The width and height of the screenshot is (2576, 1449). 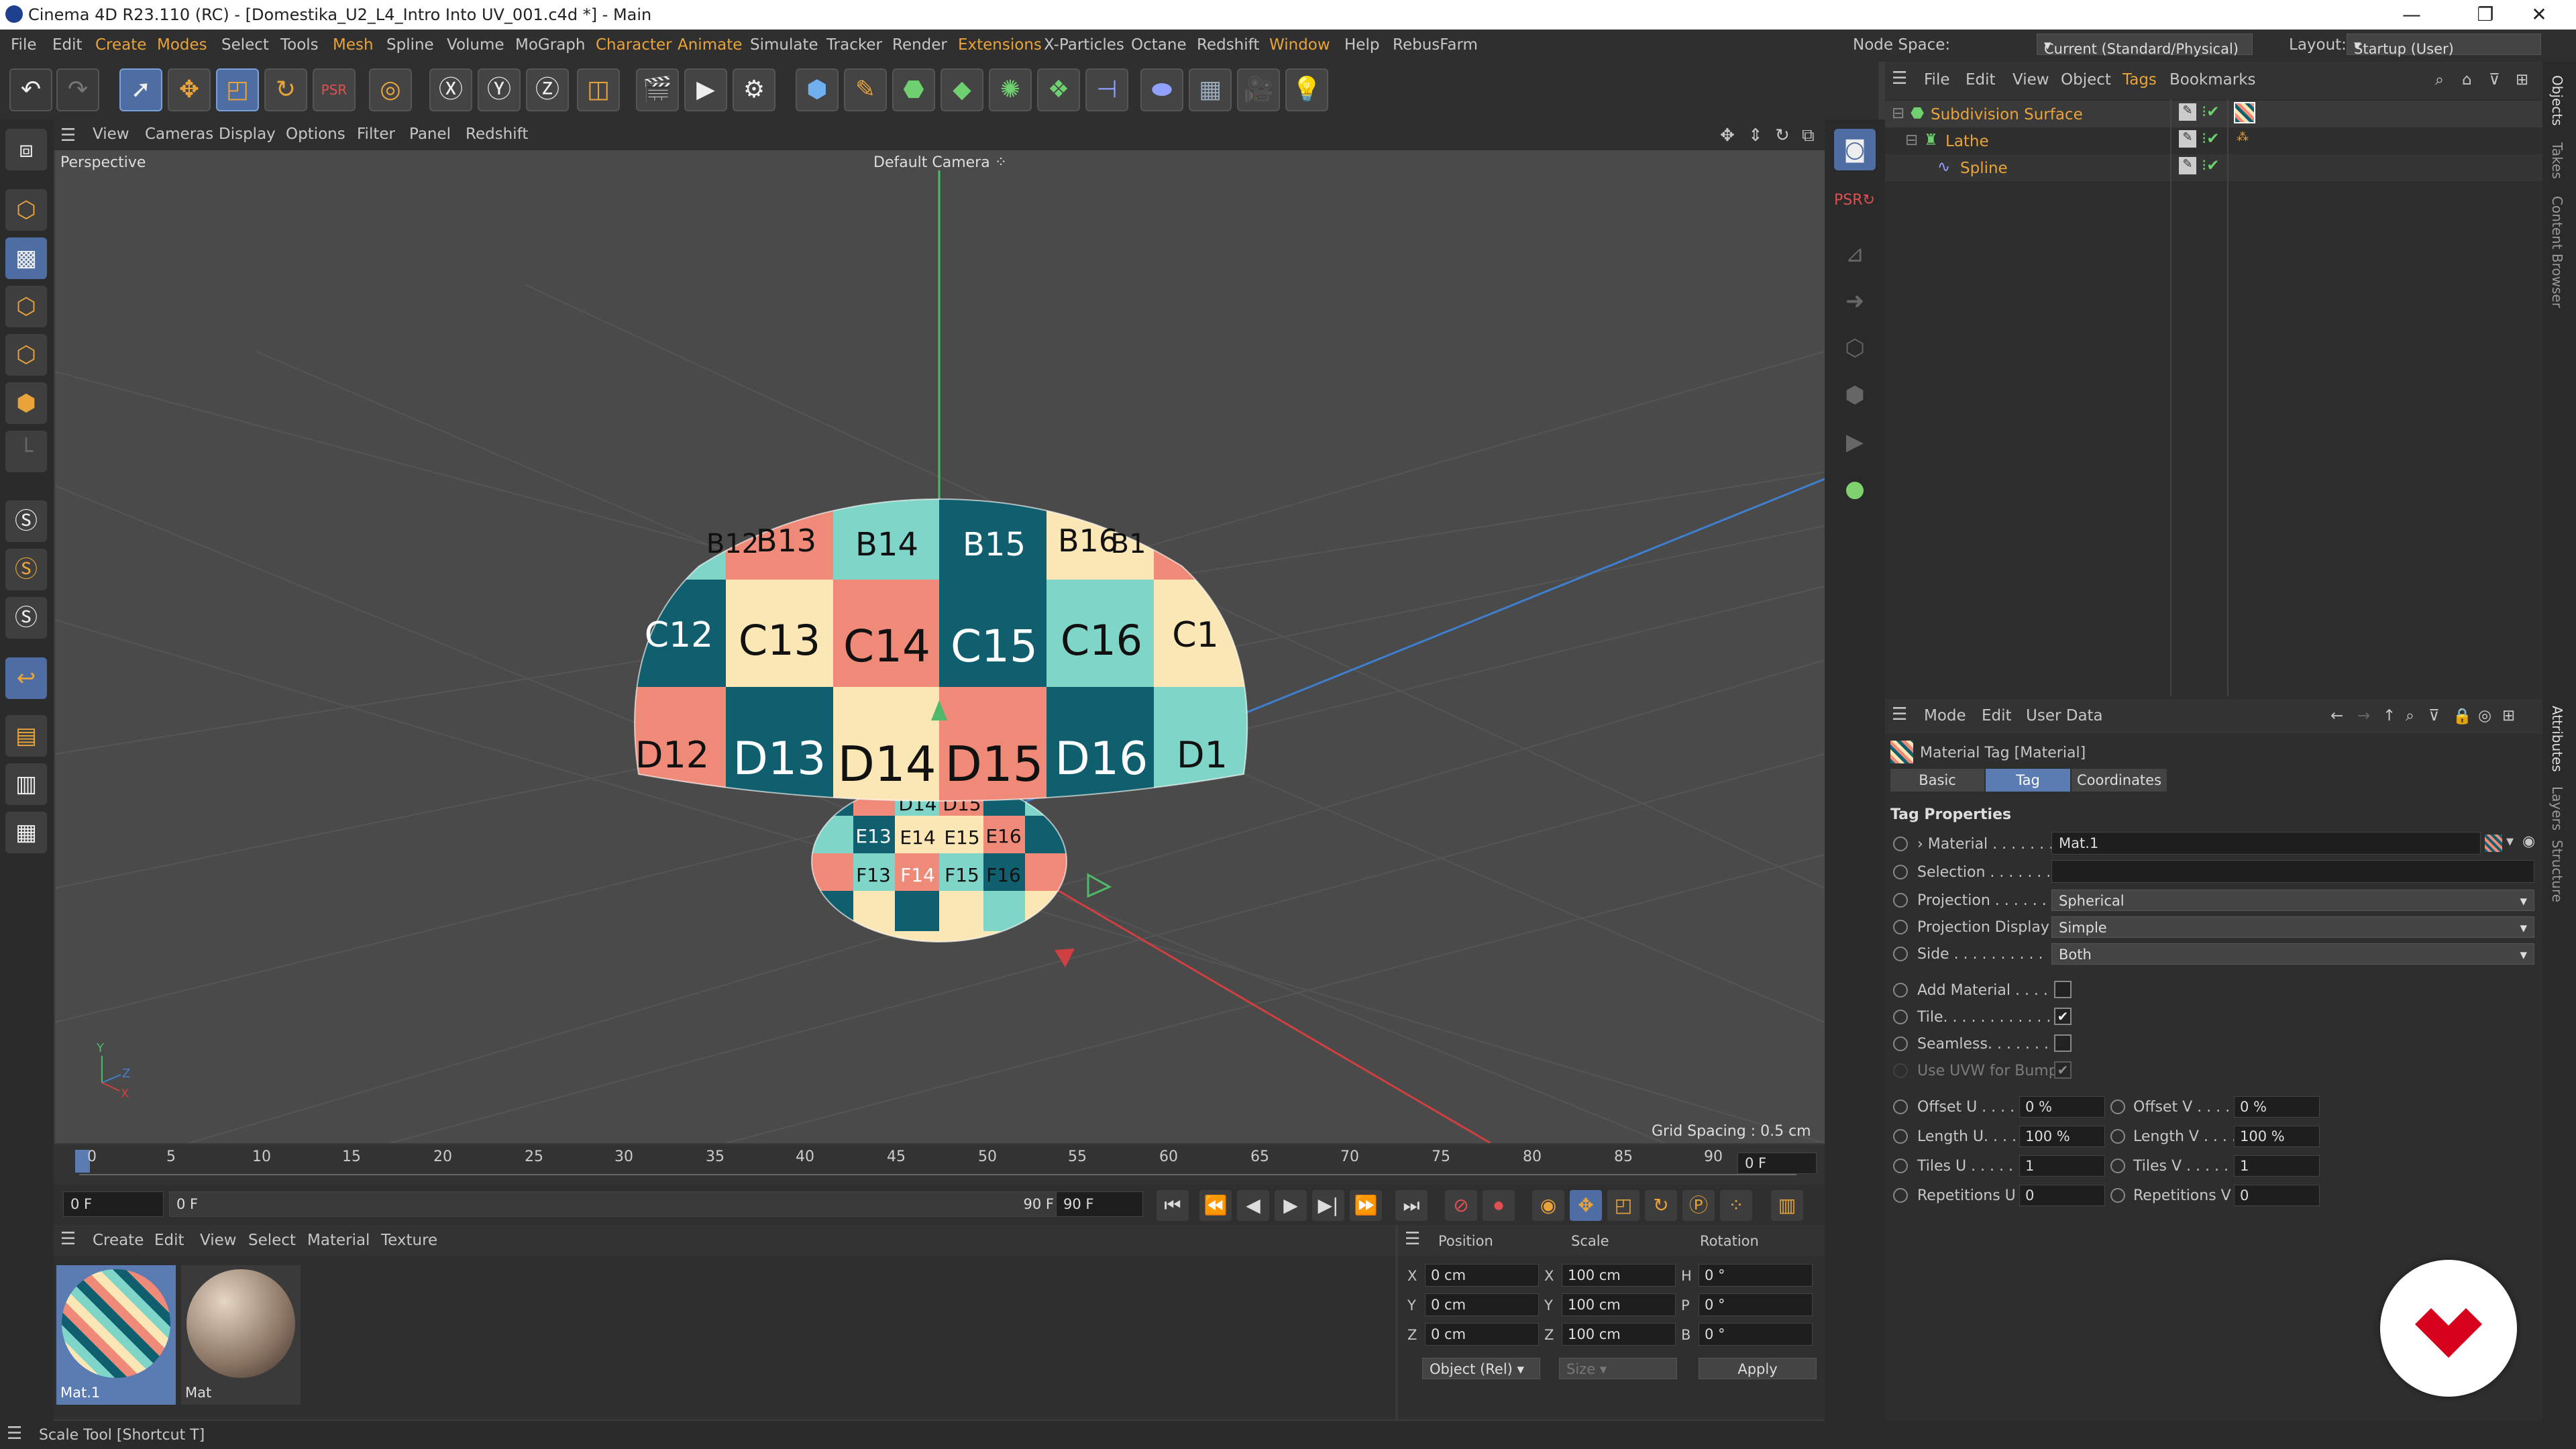 What do you see at coordinates (1619, 1275) in the screenshot?
I see `scale-x-field: 100 cm` at bounding box center [1619, 1275].